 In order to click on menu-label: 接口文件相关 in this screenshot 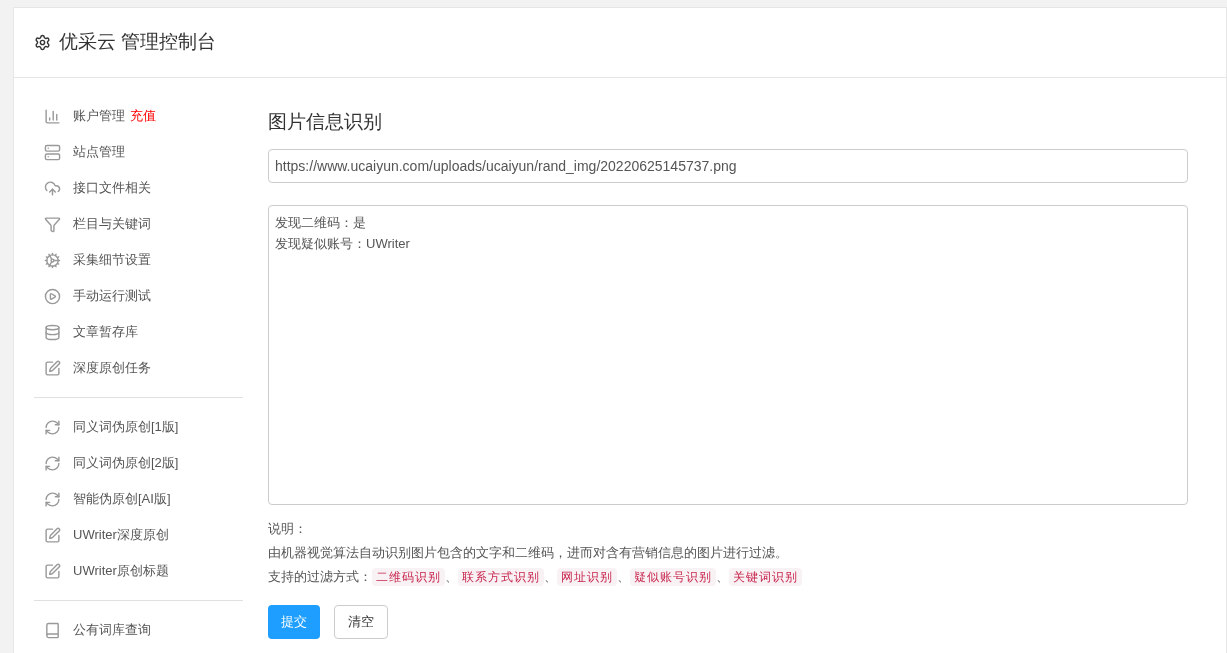, I will do `click(112, 188)`.